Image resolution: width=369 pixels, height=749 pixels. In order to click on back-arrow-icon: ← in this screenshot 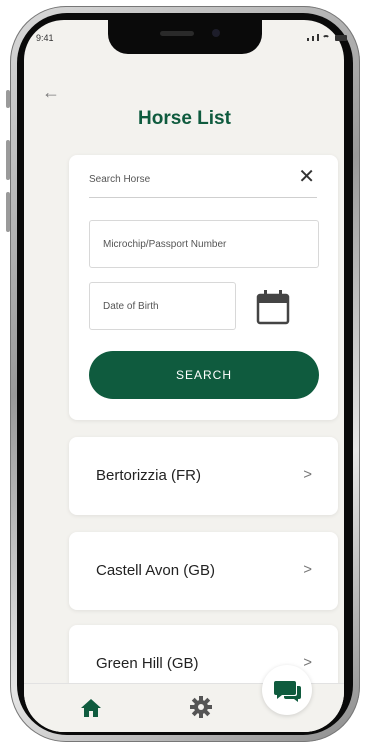, I will do `click(51, 92)`.